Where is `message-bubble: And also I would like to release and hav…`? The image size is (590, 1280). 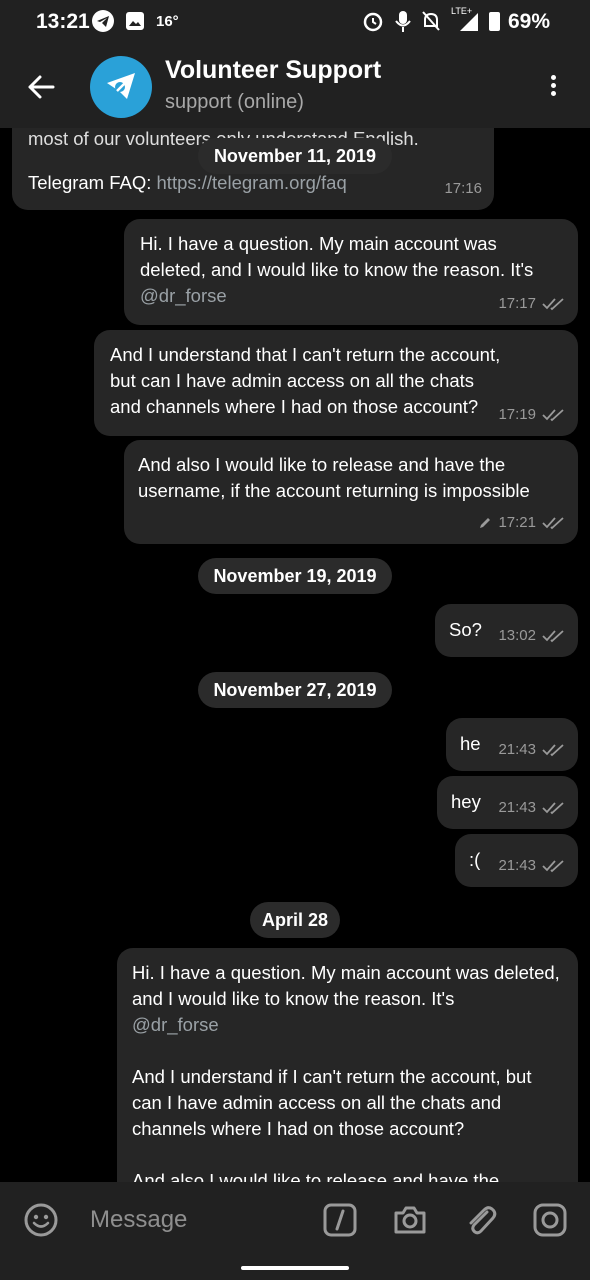
message-bubble: And also I would like to release and hav… is located at coordinates (351, 492).